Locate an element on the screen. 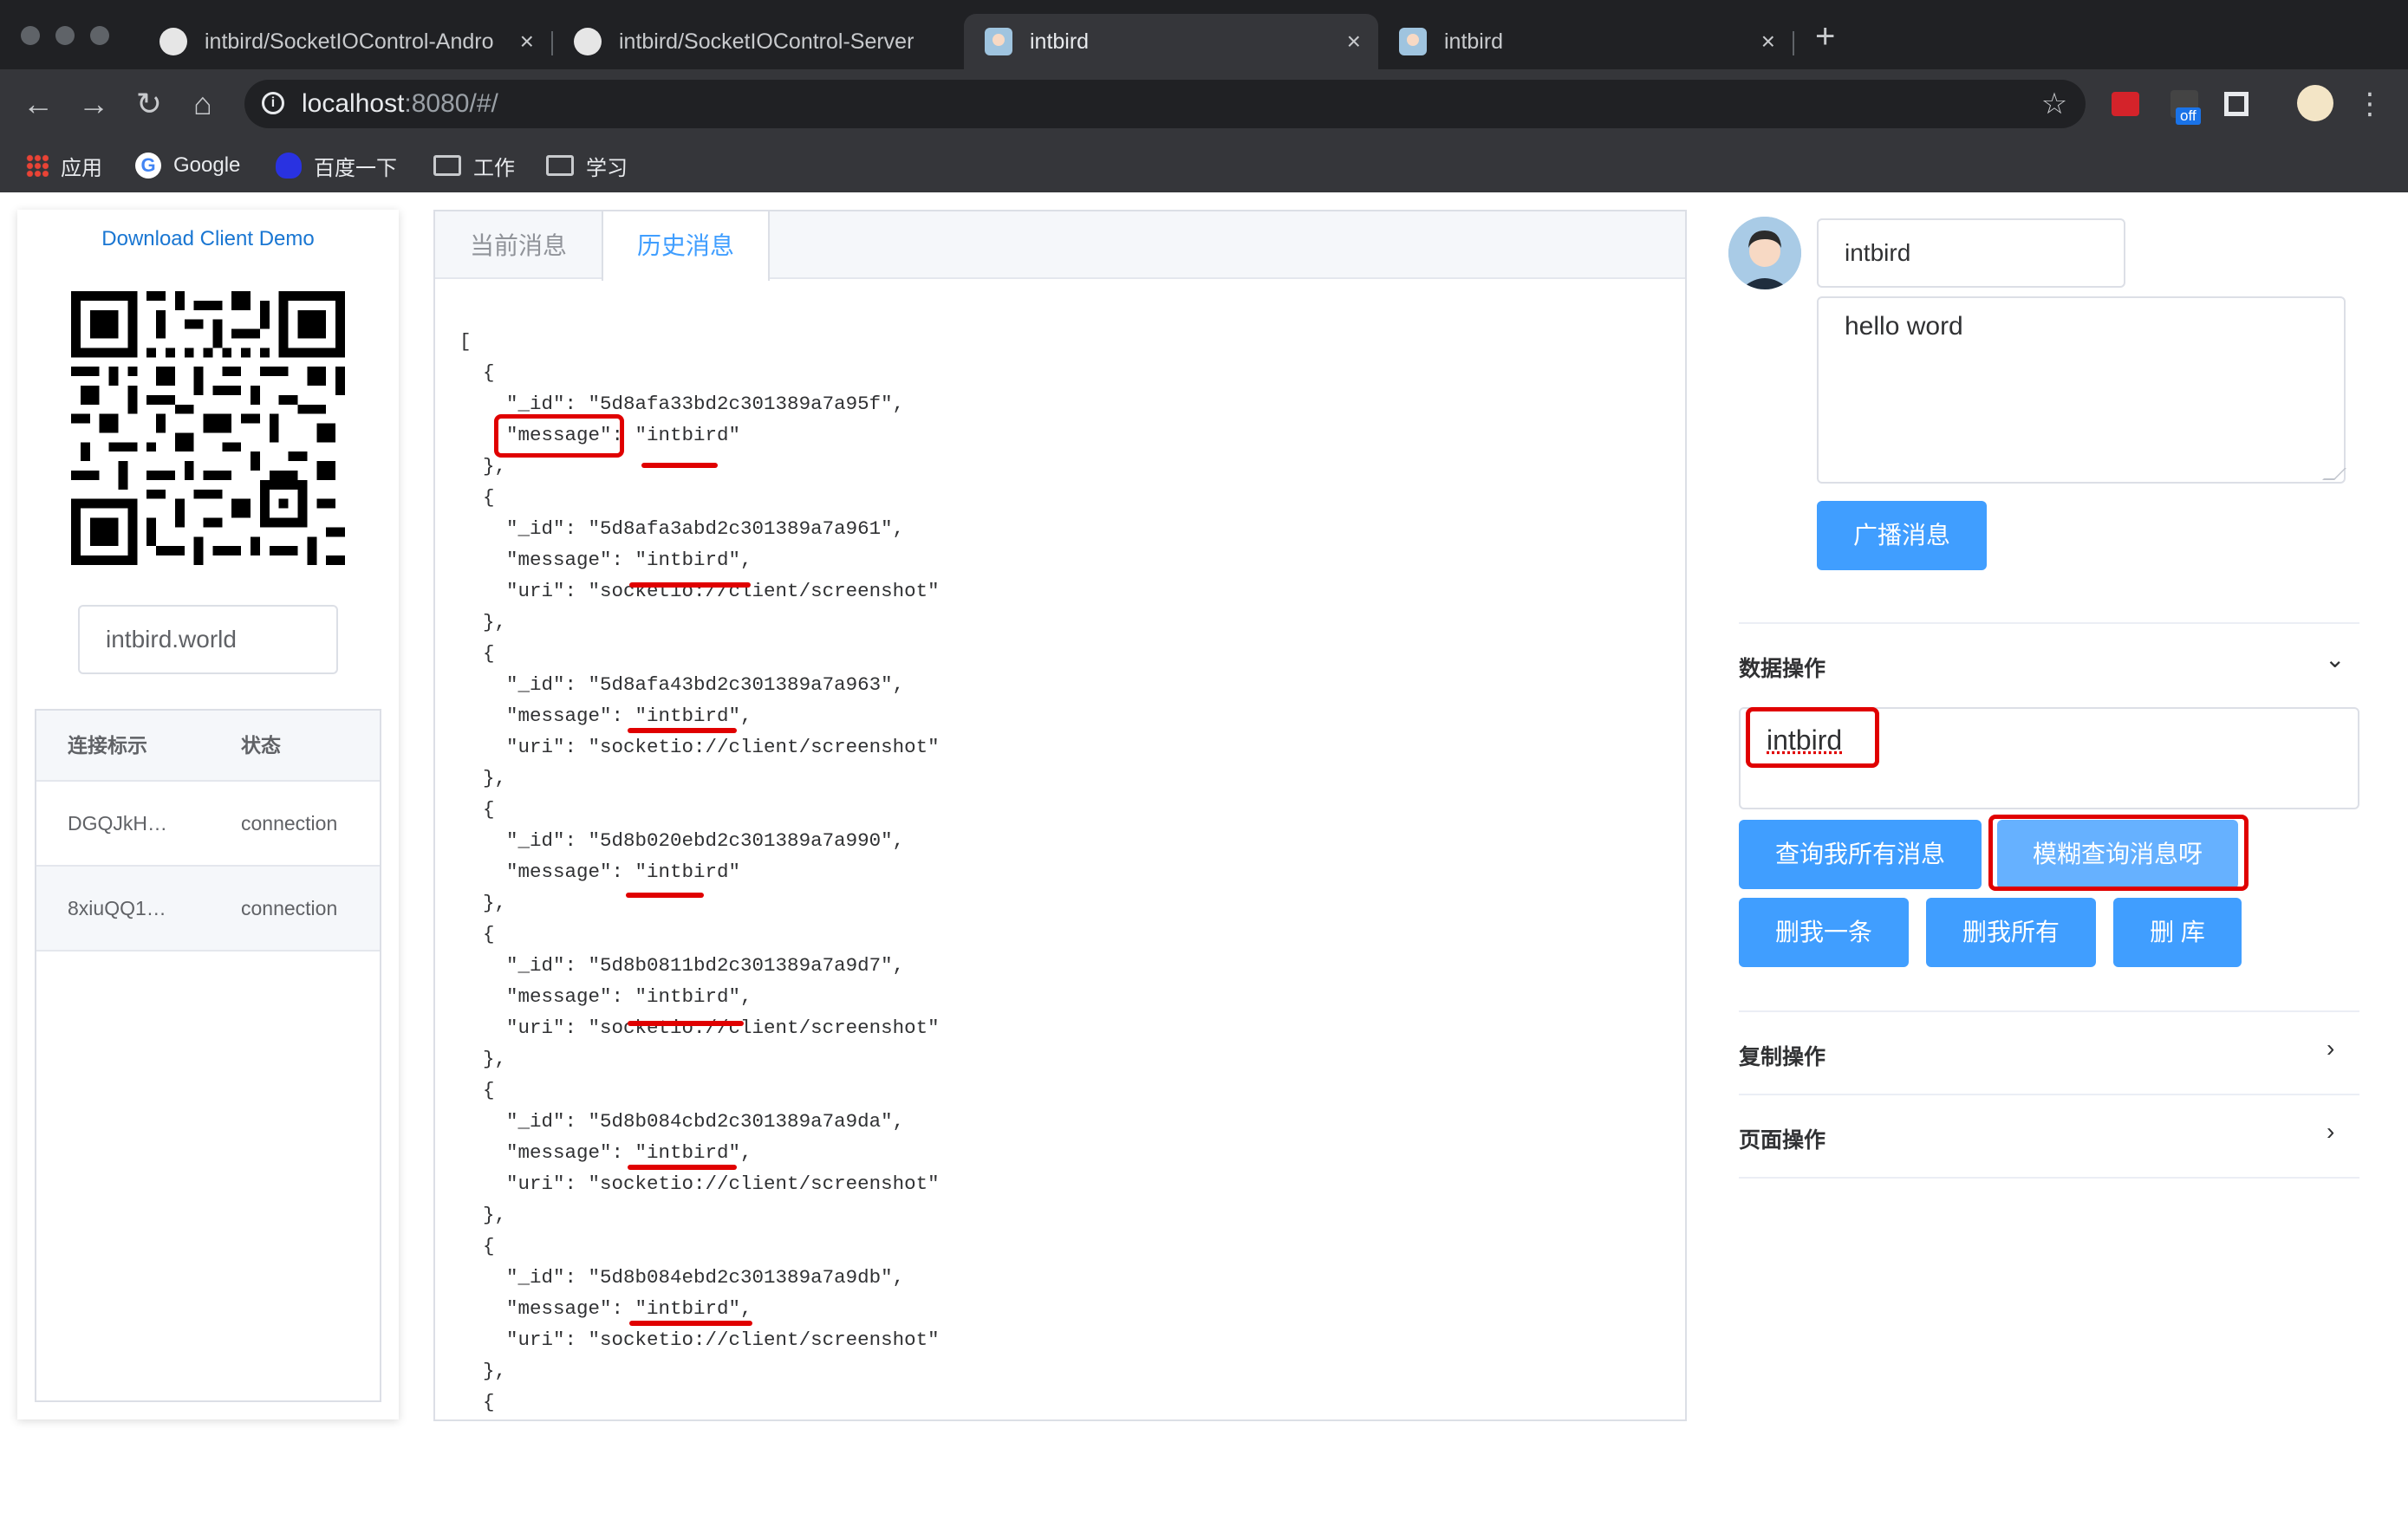  window-close-dot is located at coordinates (30, 35).